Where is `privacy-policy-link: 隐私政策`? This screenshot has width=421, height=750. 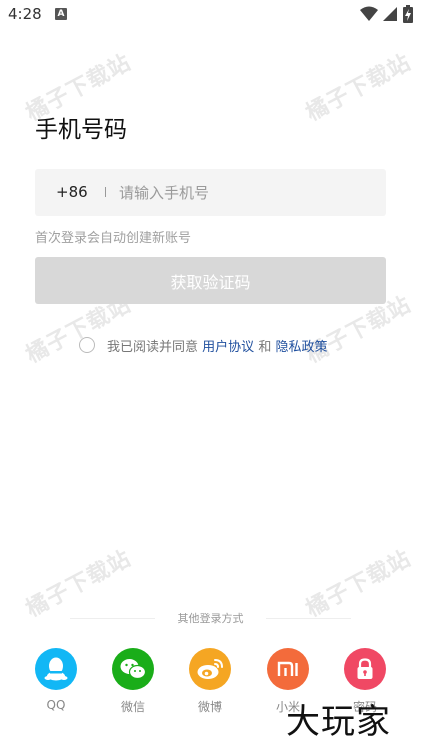
privacy-policy-link: 隐私政策 is located at coordinates (301, 347).